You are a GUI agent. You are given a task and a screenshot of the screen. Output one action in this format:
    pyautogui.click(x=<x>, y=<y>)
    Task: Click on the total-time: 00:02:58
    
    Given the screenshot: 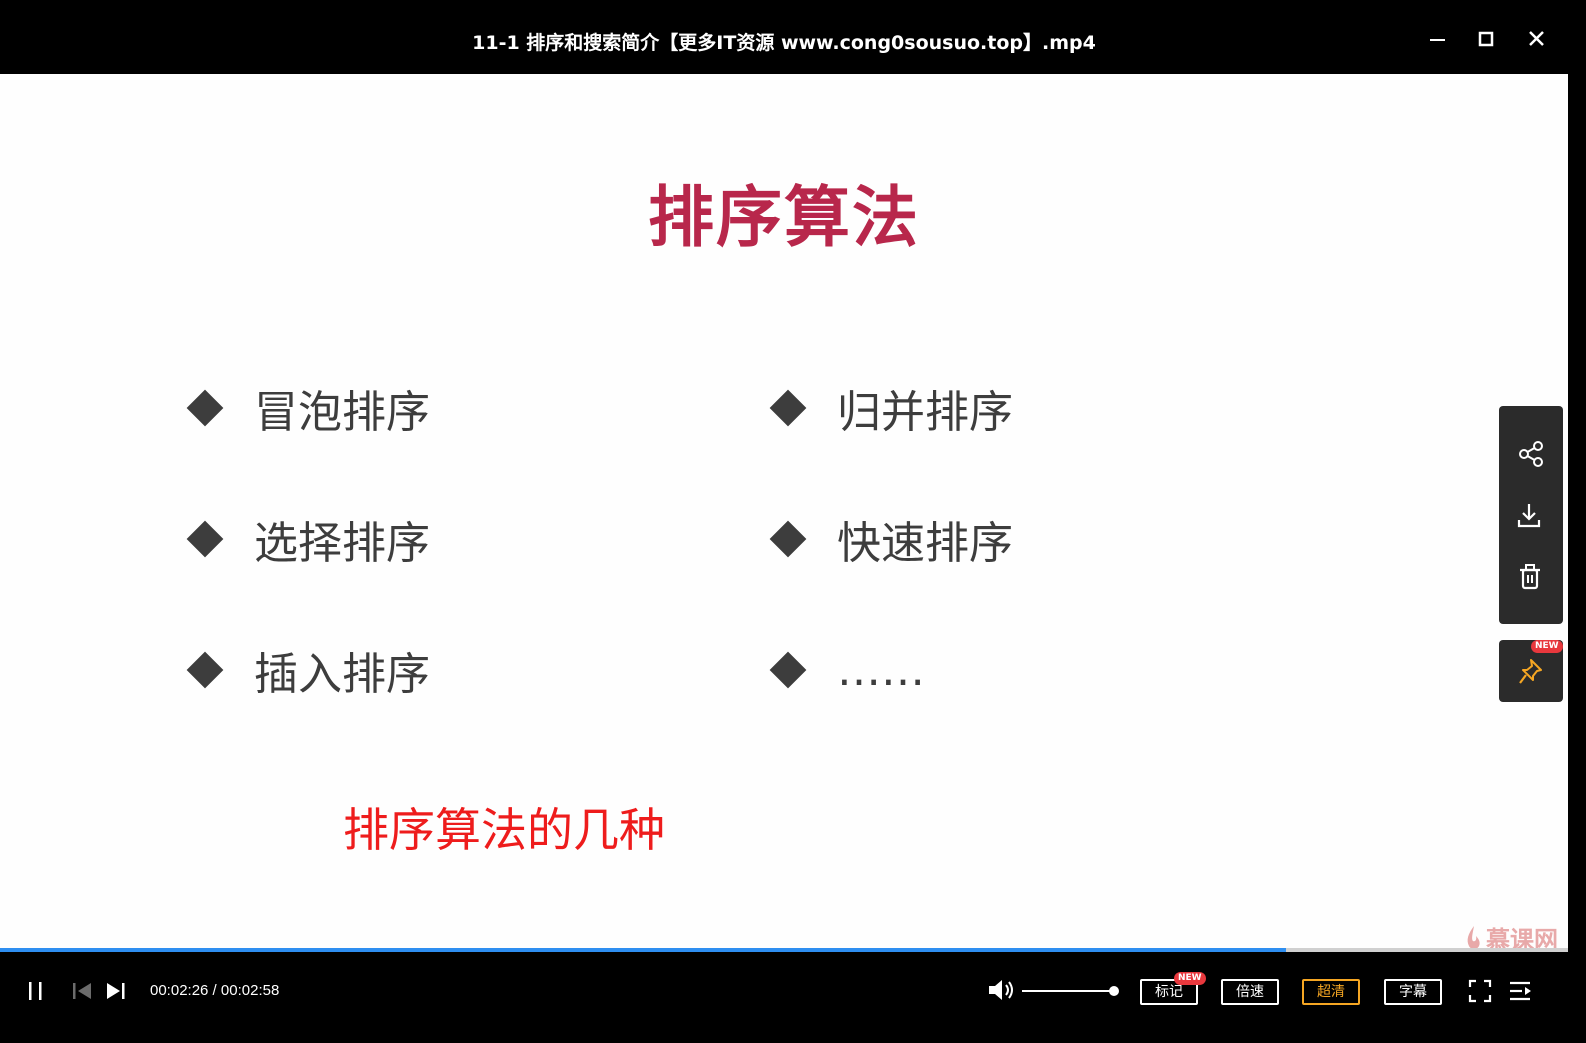 What is the action you would take?
    pyautogui.click(x=250, y=990)
    